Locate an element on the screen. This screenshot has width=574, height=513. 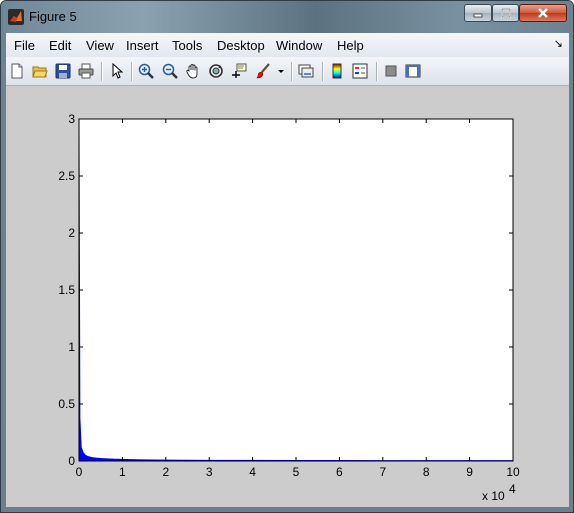
brush-dropdown-button is located at coordinates (281, 71).